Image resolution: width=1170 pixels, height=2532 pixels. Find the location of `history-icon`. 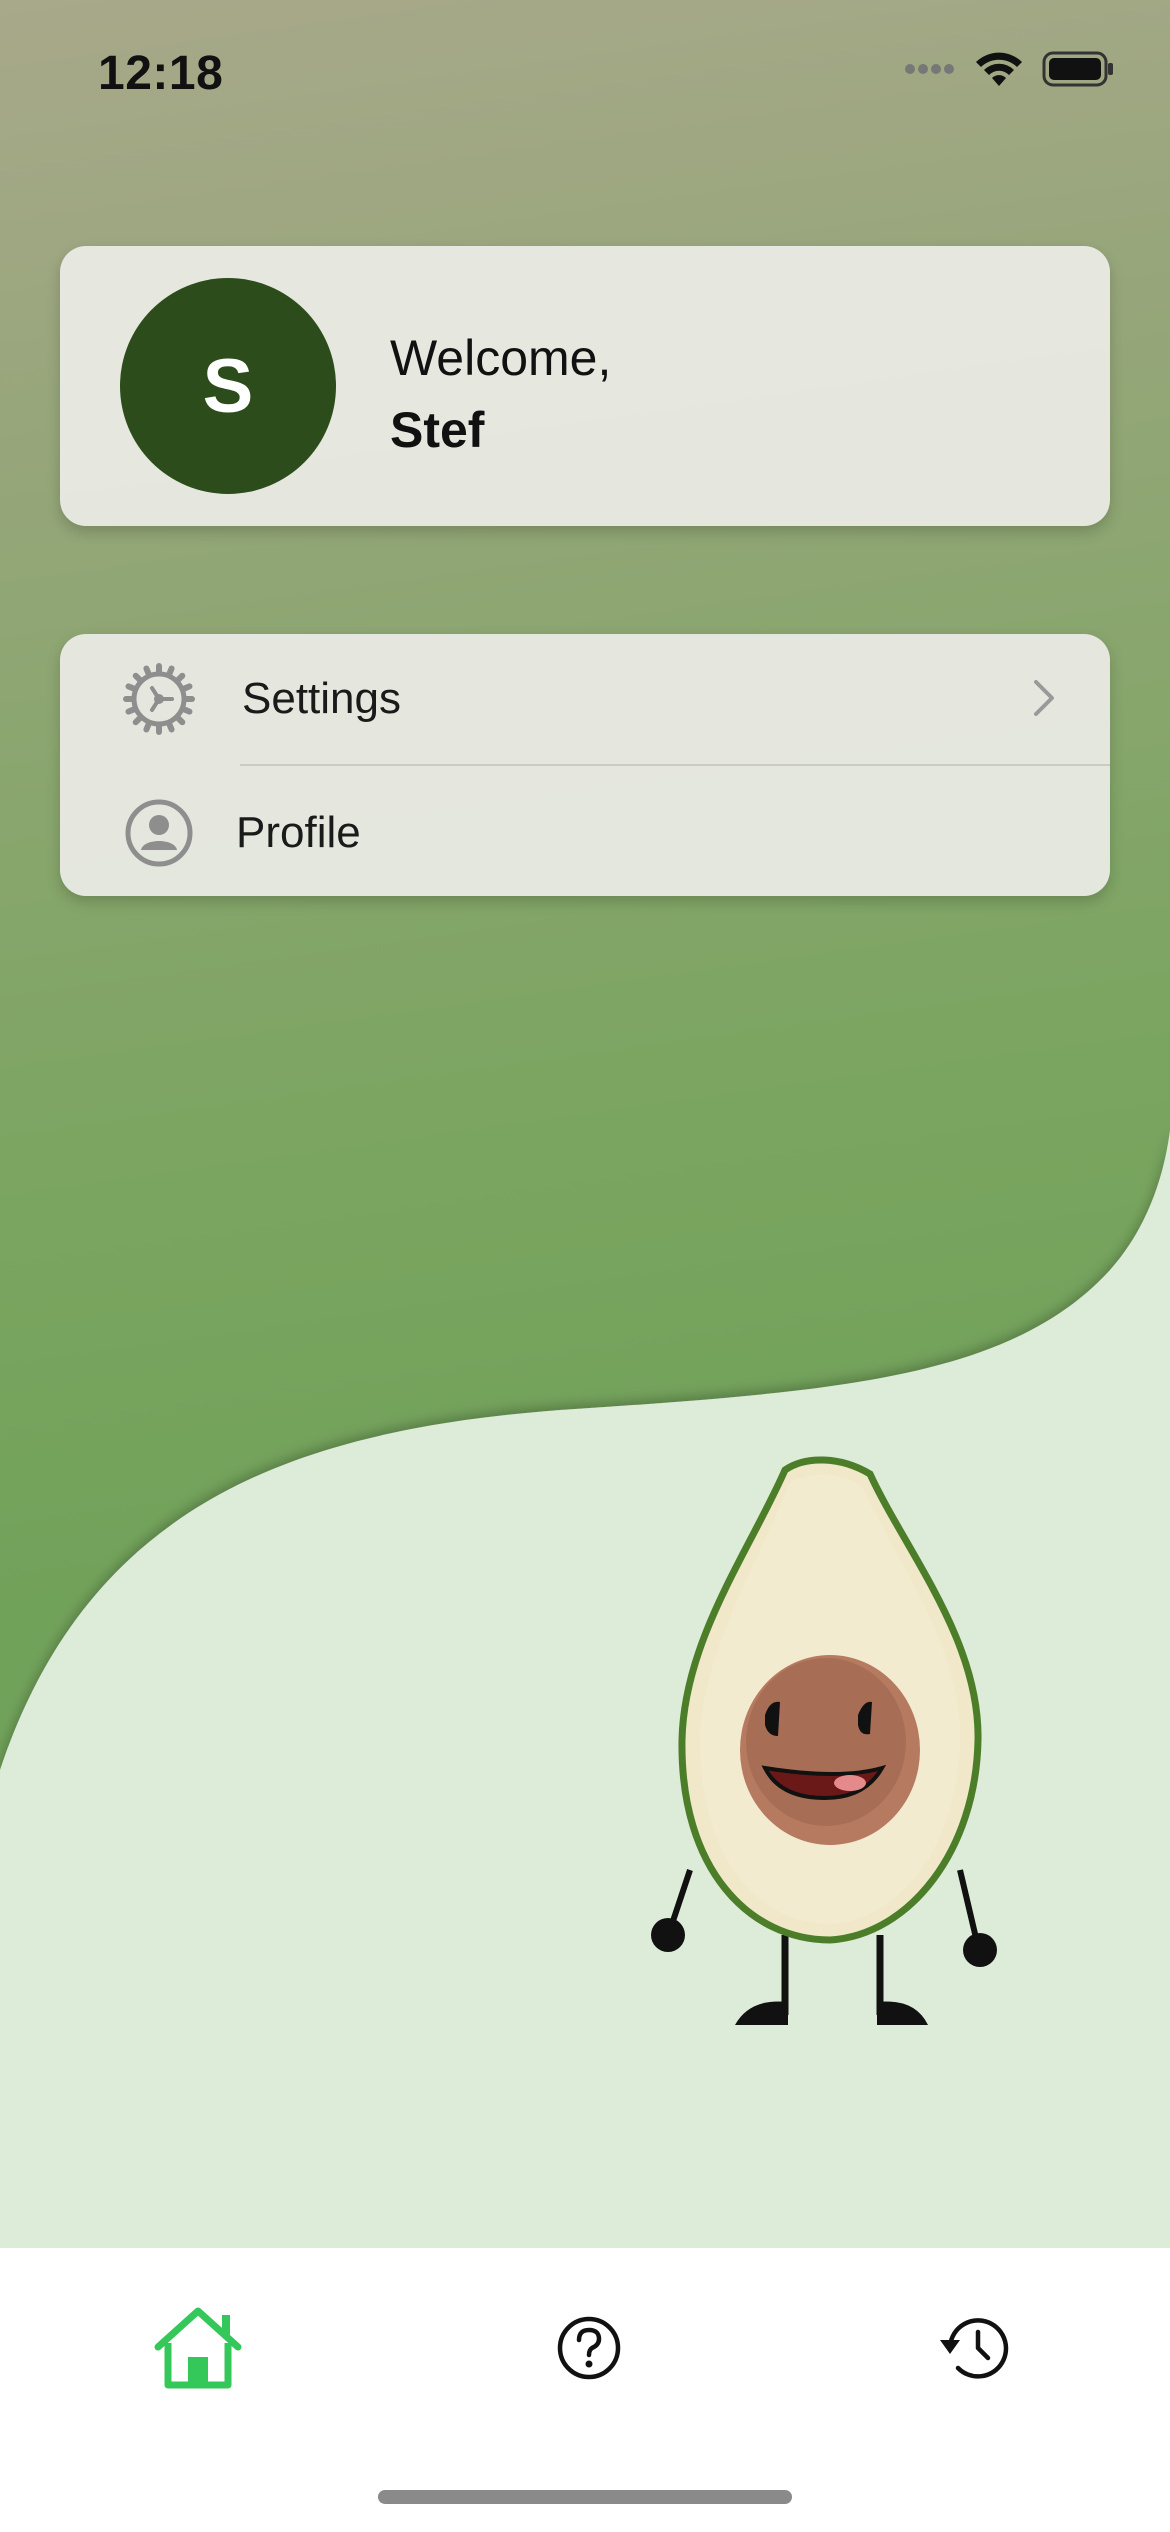

history-icon is located at coordinates (974, 2348).